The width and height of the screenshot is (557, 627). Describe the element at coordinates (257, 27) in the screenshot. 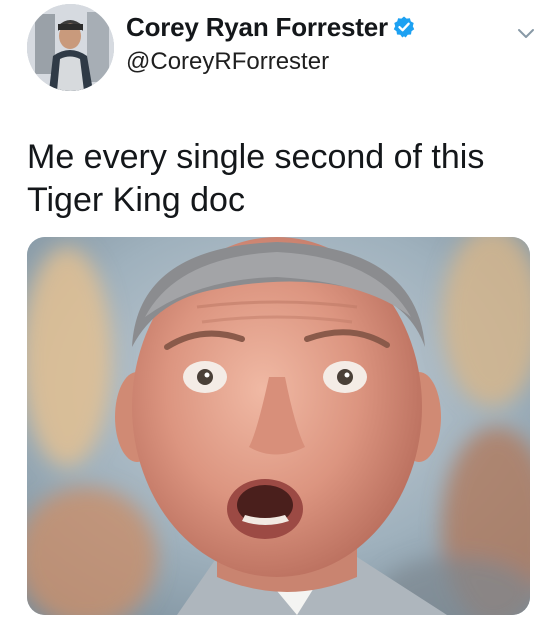

I see `author-name-text: Corey Ryan Forrester` at that location.